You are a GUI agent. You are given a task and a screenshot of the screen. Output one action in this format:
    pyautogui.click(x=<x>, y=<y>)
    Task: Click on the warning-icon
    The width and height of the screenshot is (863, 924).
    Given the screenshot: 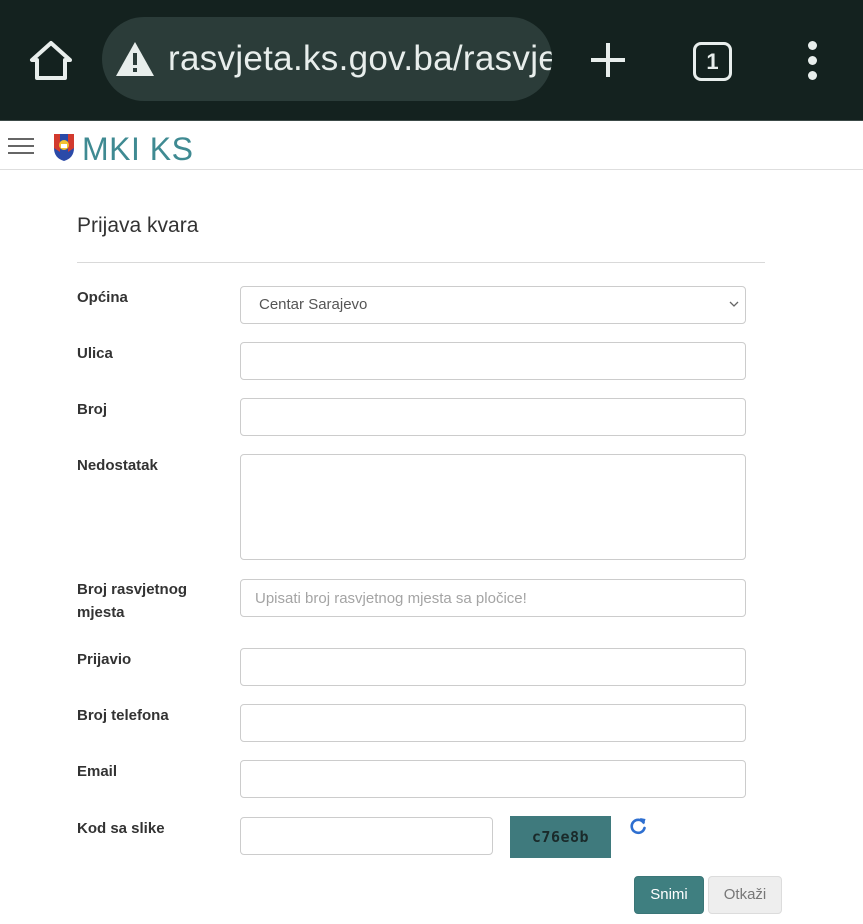 What is the action you would take?
    pyautogui.click(x=135, y=59)
    